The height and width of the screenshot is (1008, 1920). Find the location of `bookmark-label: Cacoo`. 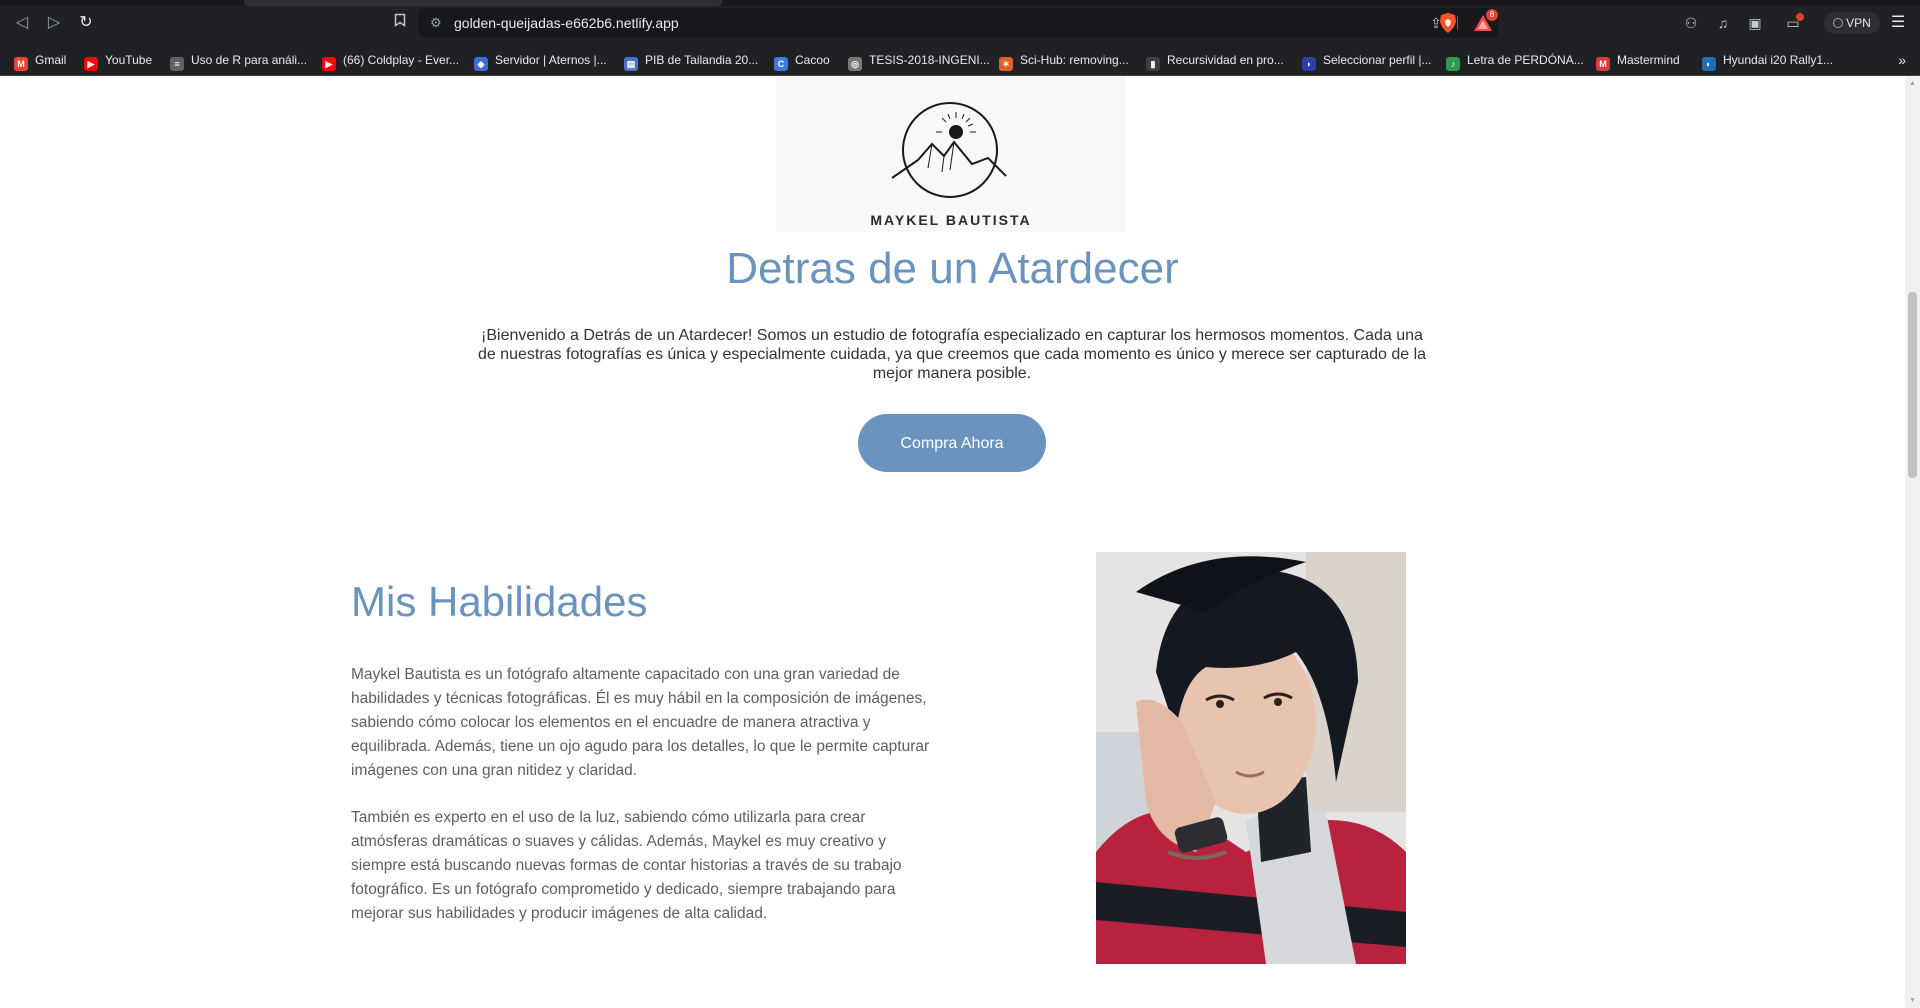

bookmark-label: Cacoo is located at coordinates (812, 60).